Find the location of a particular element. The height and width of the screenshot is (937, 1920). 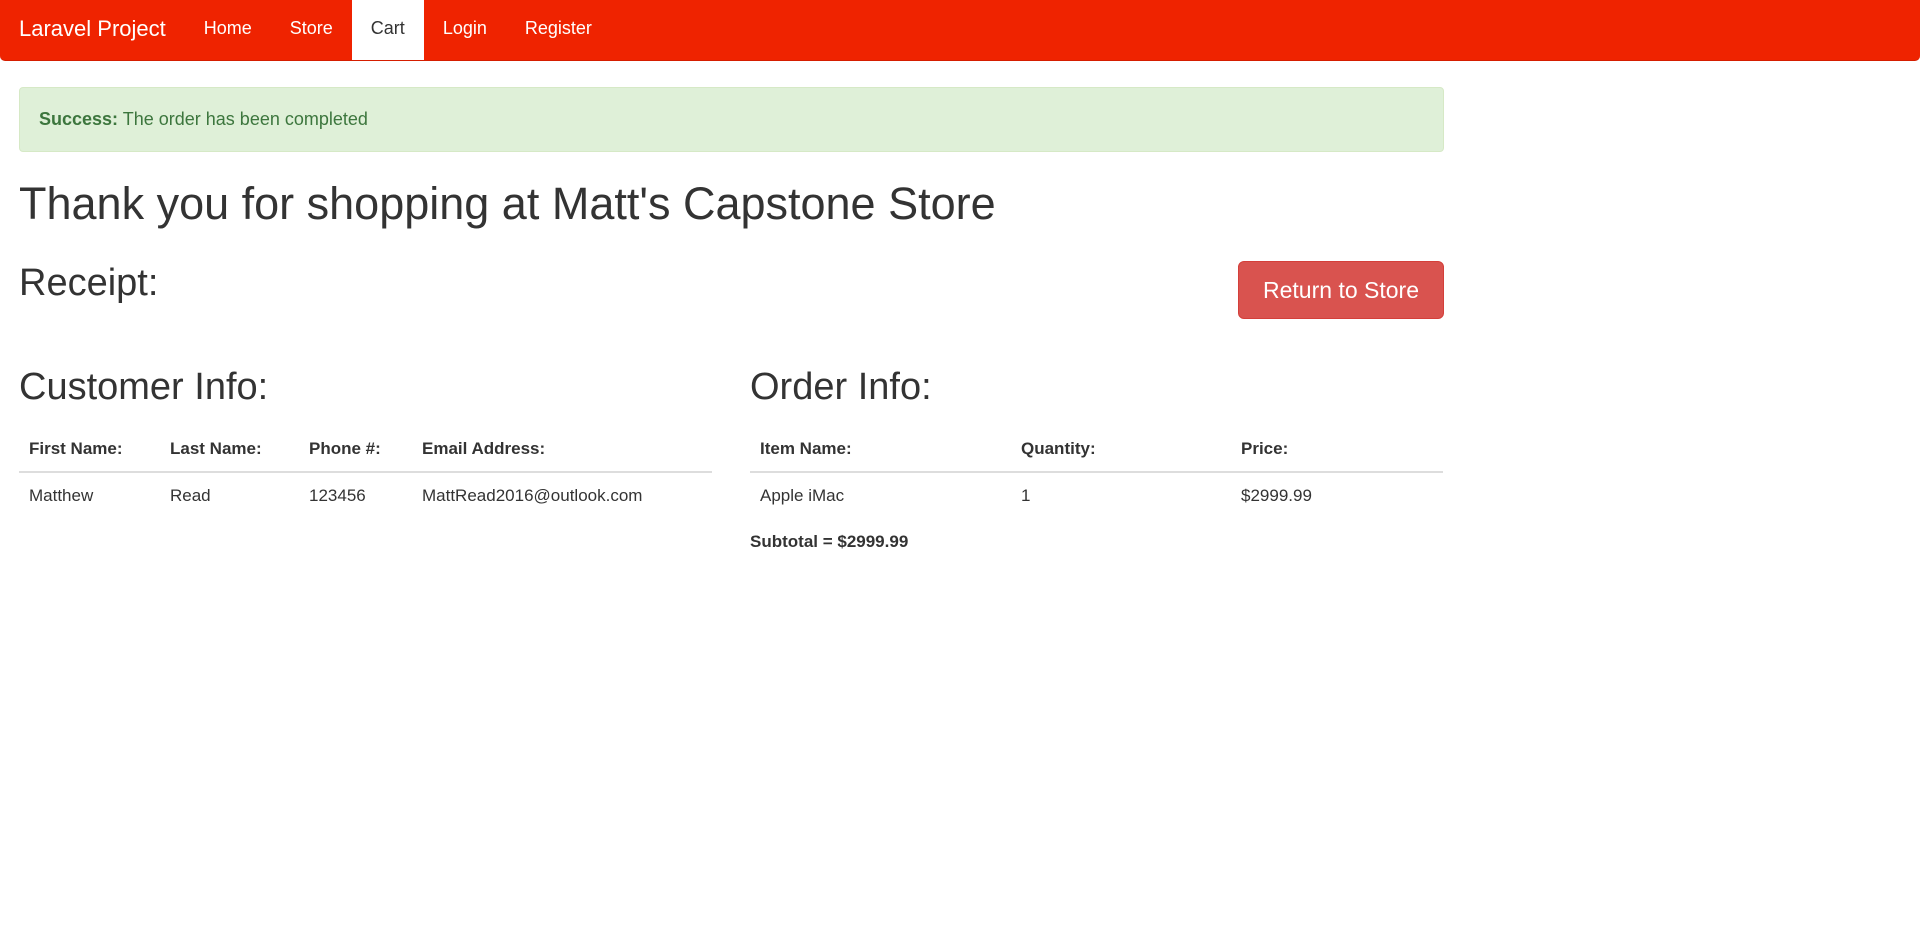

cell-quantity: 1 is located at coordinates (1026, 495).